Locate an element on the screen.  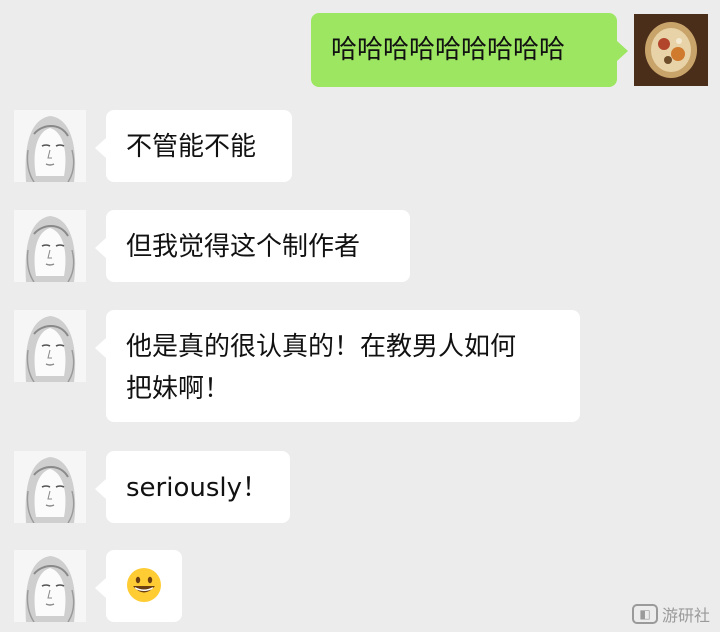
game-controller-icon: ◧ is located at coordinates (644, 614).